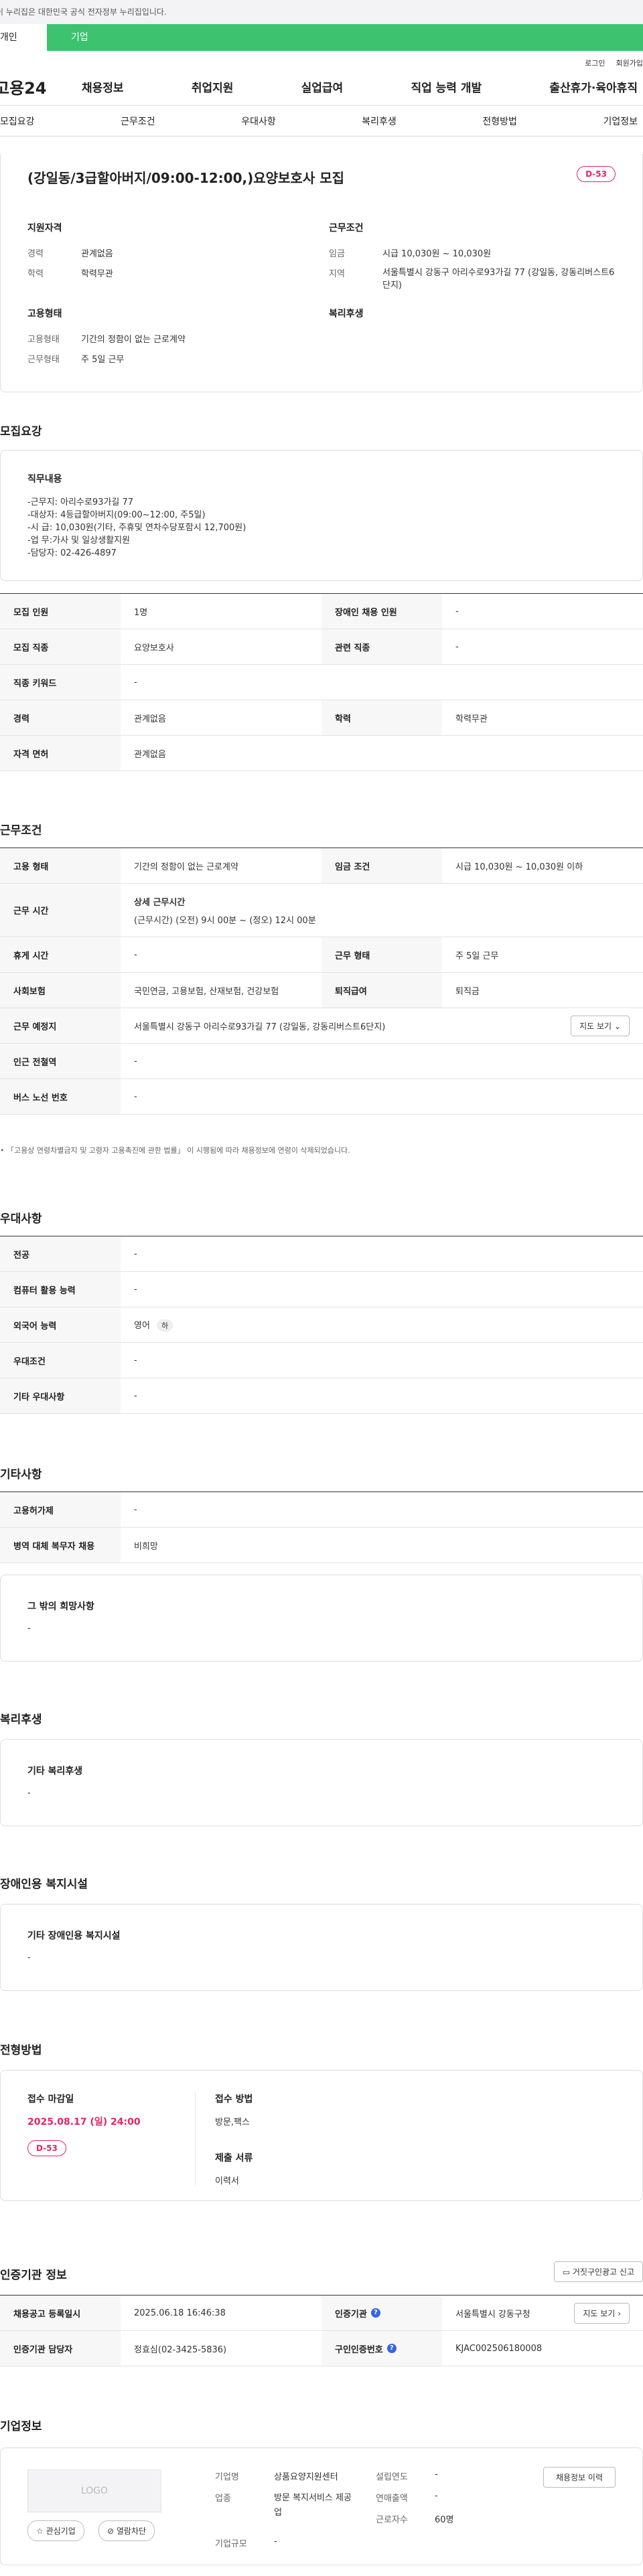  What do you see at coordinates (392, 2499) in the screenshot?
I see `company-sales-label: 연매출액` at bounding box center [392, 2499].